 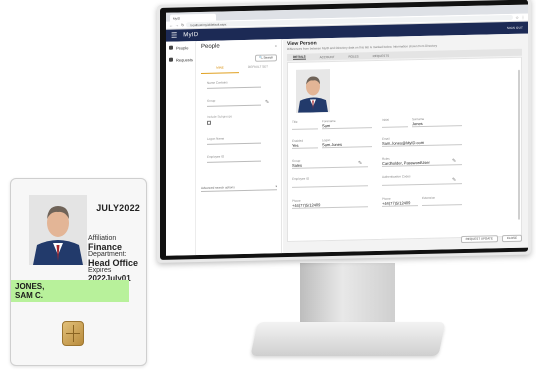 I want to click on star-icon: ☆, so click(x=517, y=17).